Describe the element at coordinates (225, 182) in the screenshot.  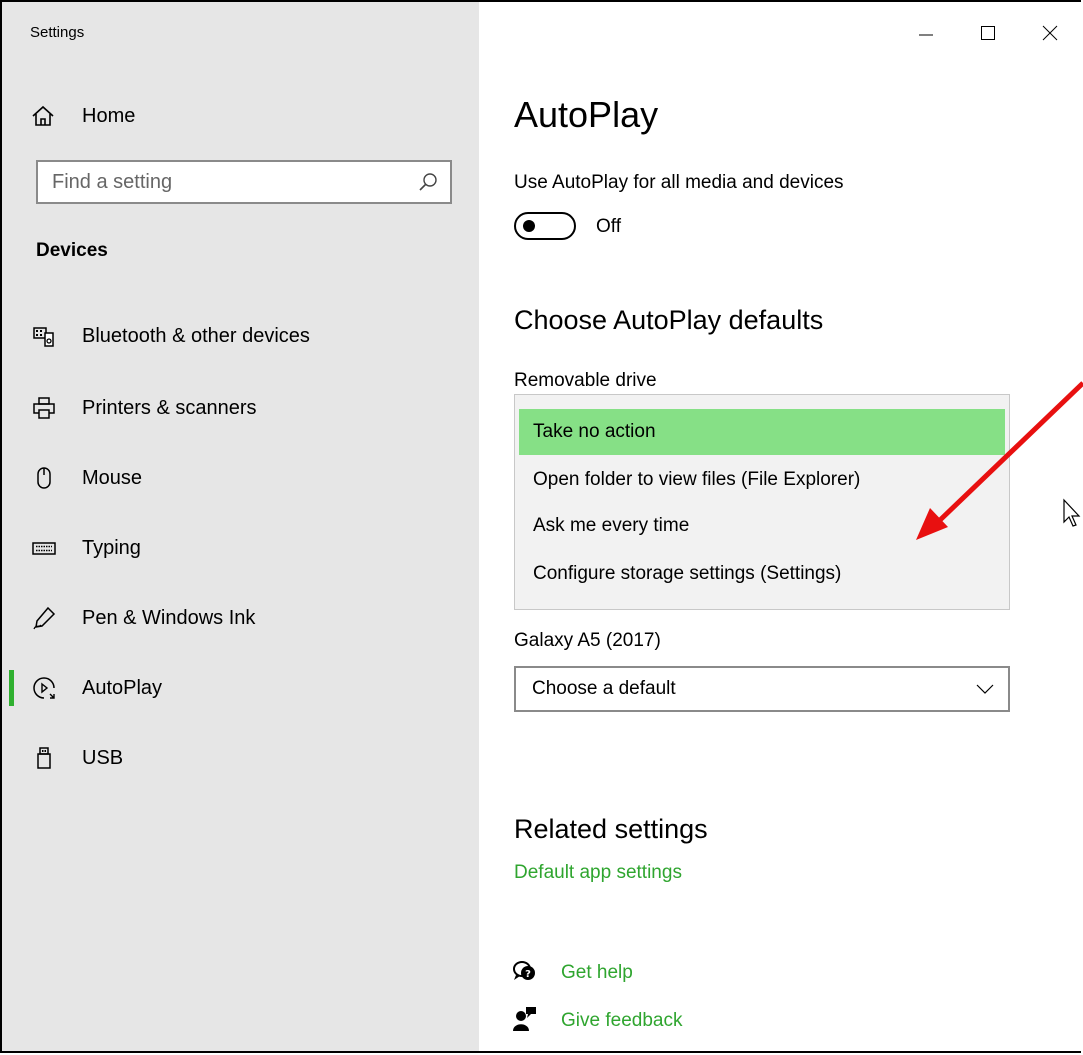
I see `search-input` at that location.